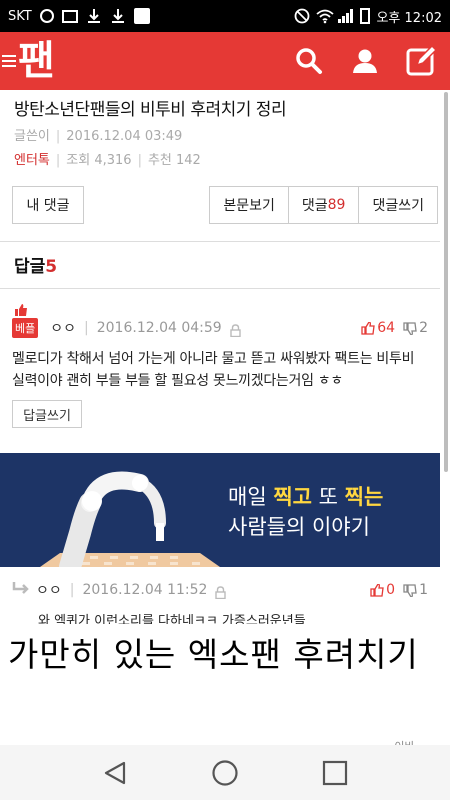 The image size is (450, 800). Describe the element at coordinates (335, 773) in the screenshot. I see `recent-apps-icon` at that location.